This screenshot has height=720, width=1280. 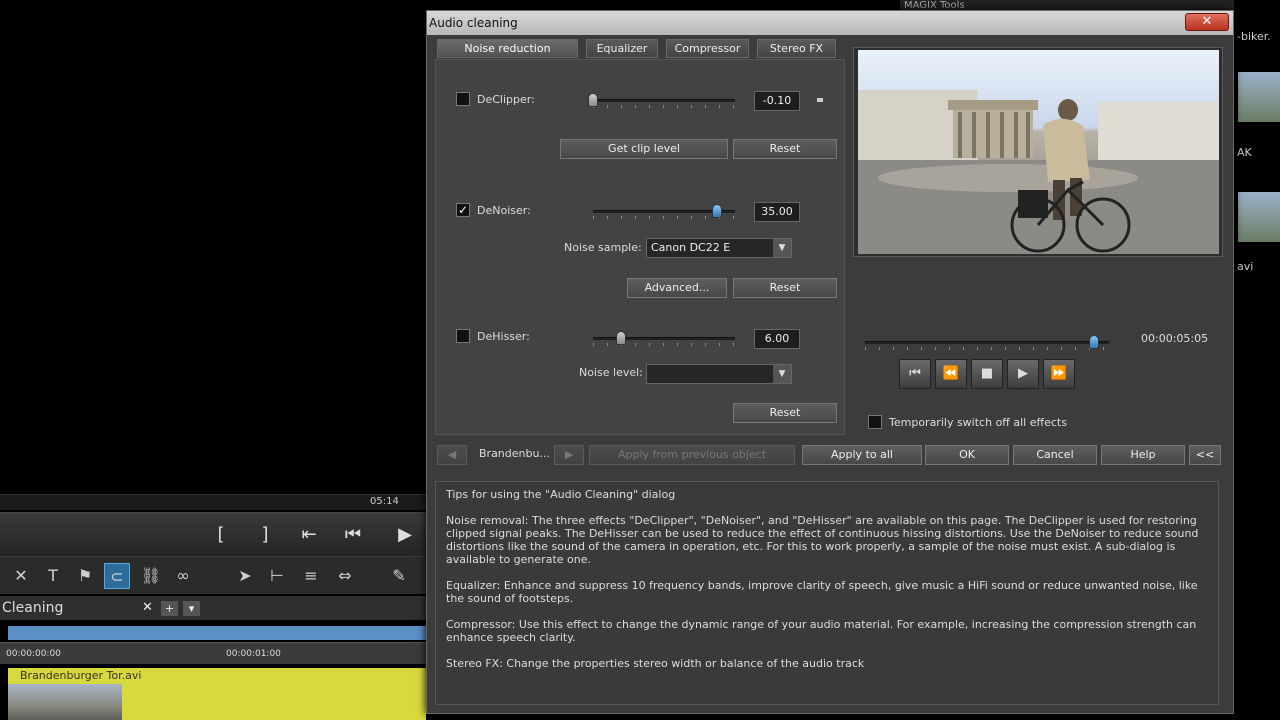 What do you see at coordinates (875, 422) in the screenshot?
I see `switch-off-effects-checkbox` at bounding box center [875, 422].